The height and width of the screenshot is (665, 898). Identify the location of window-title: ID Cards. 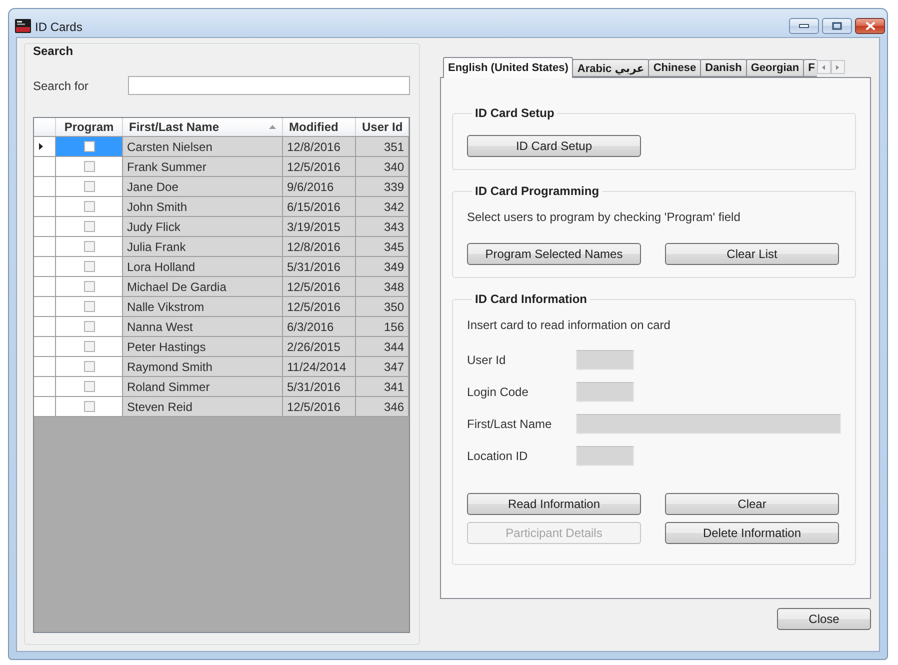
(58, 27).